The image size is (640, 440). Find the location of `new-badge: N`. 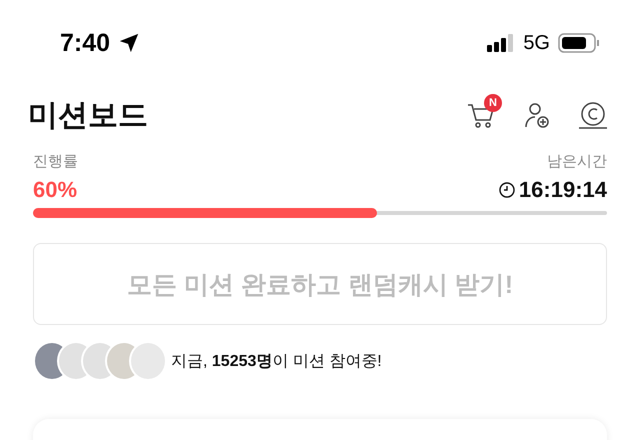

new-badge: N is located at coordinates (493, 103).